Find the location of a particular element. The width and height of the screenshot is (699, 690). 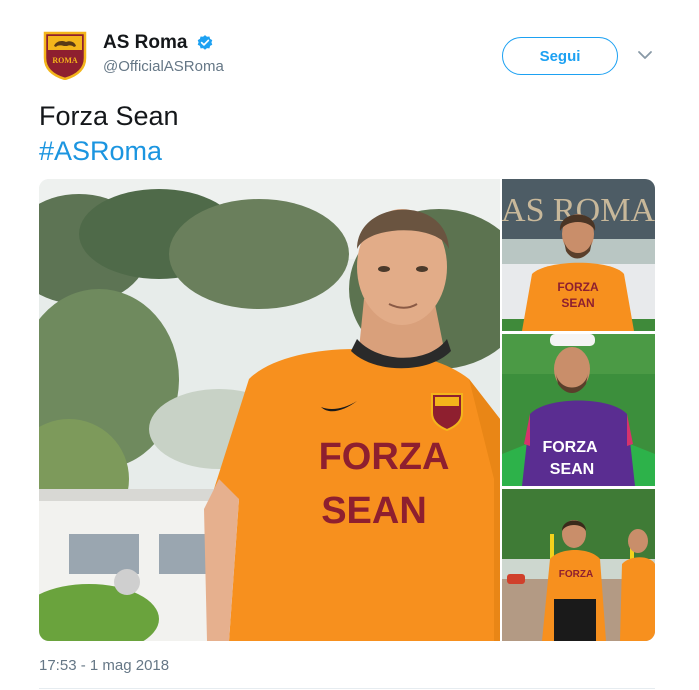

photo-thumb-3: FORZA is located at coordinates (578, 565).